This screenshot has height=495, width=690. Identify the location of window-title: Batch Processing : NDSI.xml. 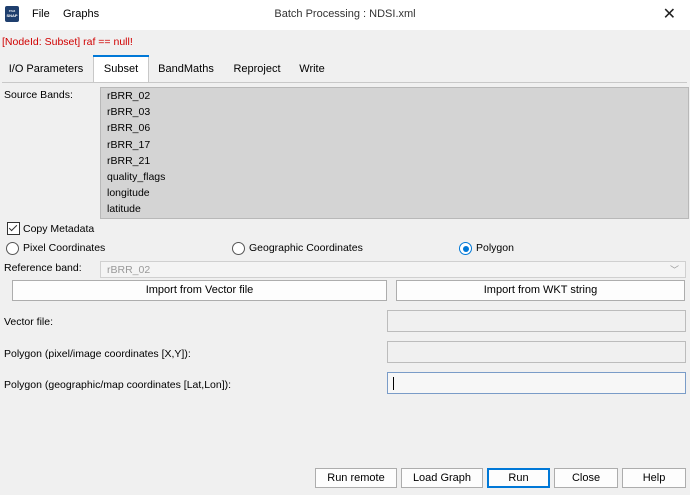
(345, 14).